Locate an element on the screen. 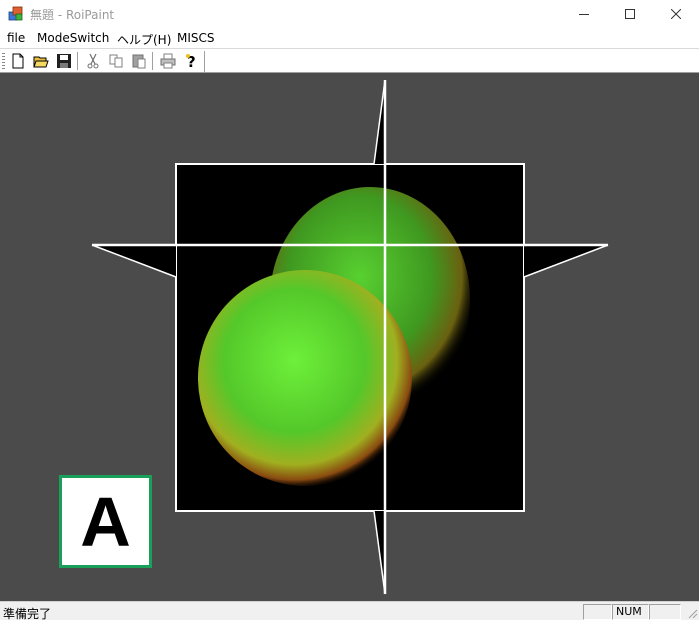 This screenshot has height=622, width=699. paste-icon is located at coordinates (139, 61).